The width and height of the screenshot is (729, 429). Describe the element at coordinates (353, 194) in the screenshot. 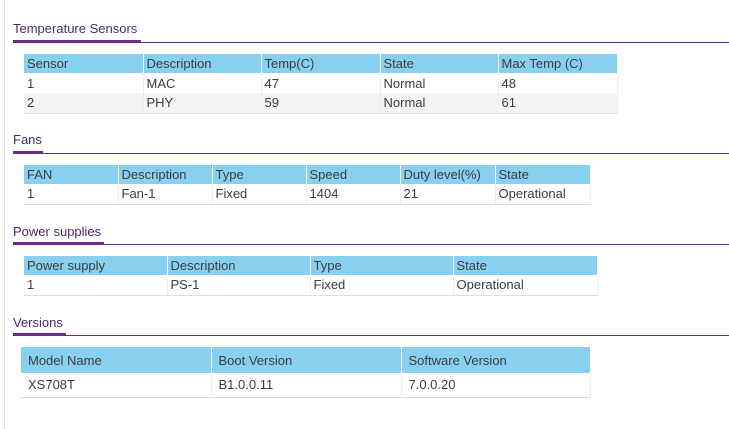

I see `table-cell: 1404` at that location.